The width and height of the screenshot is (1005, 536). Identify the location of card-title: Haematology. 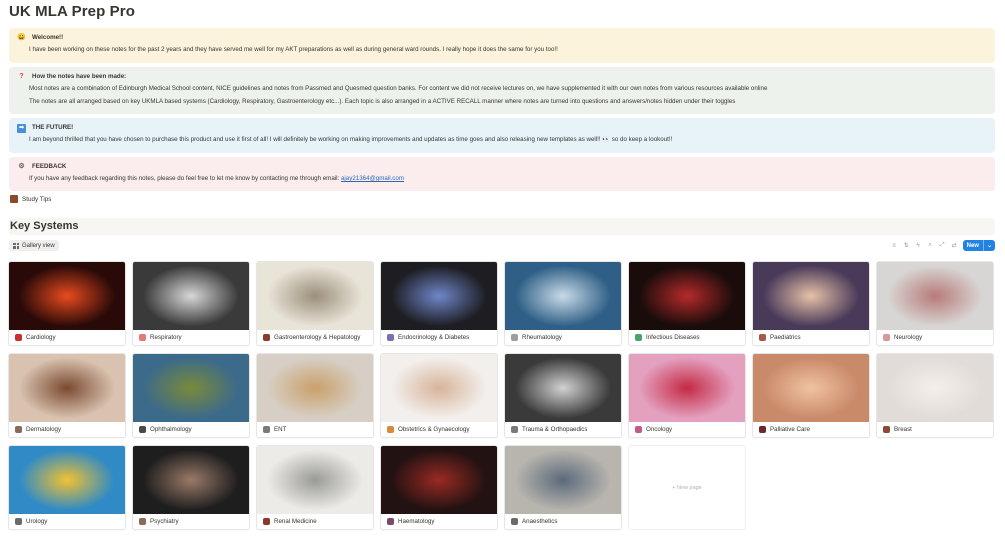
(439, 521).